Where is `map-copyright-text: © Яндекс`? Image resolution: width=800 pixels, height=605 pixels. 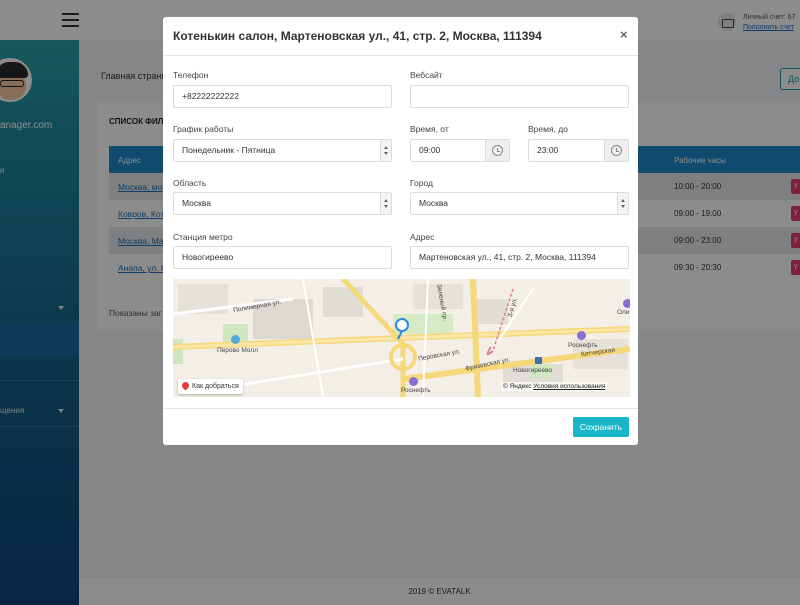
map-copyright-text: © Яндекс is located at coordinates (517, 386).